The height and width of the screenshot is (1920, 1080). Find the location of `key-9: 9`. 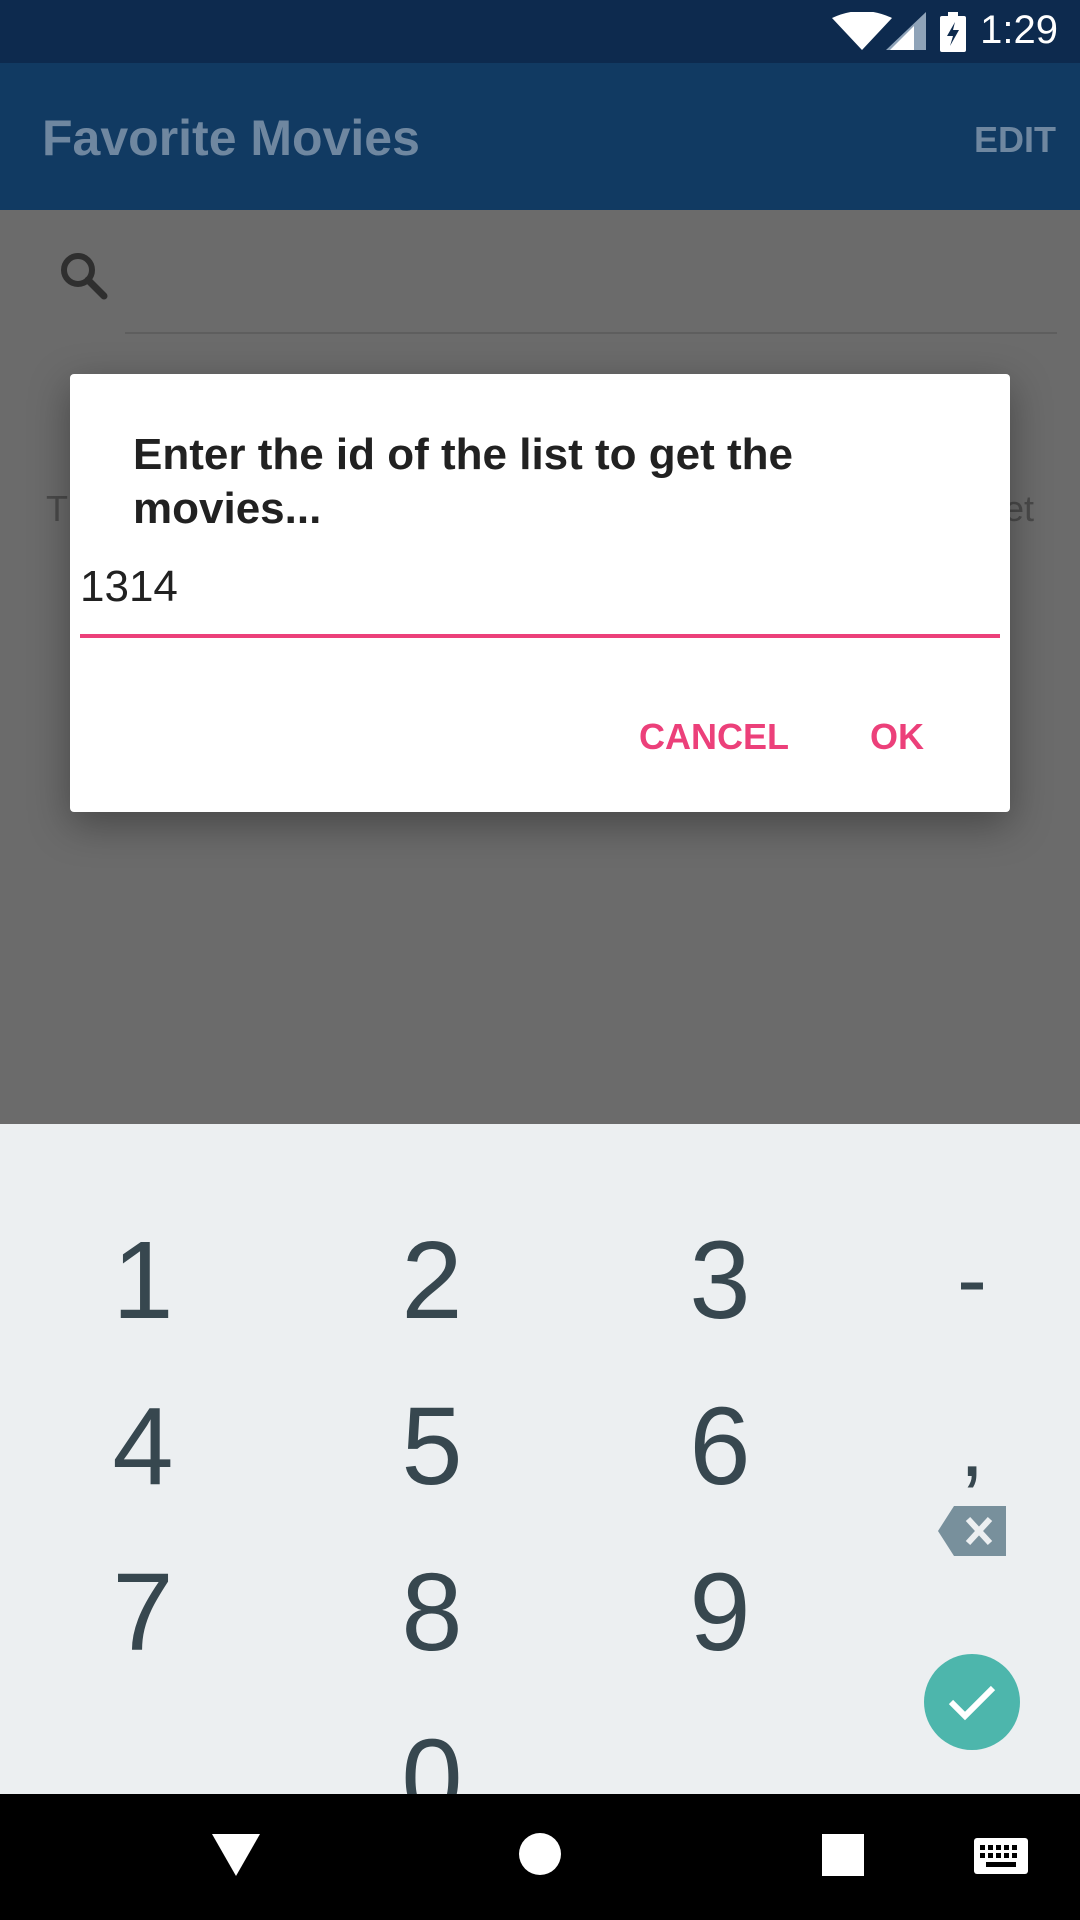

key-9: 9 is located at coordinates (720, 1612).